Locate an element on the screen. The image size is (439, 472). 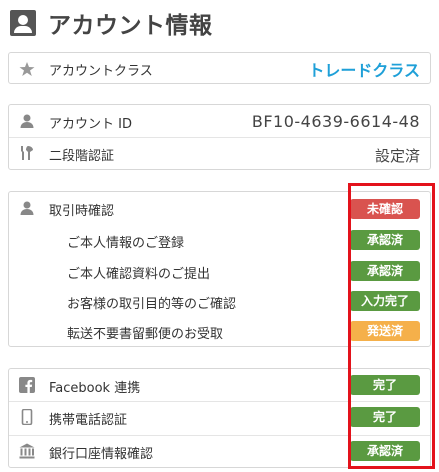
integration-status-badge: 承認済 is located at coordinates (385, 451).